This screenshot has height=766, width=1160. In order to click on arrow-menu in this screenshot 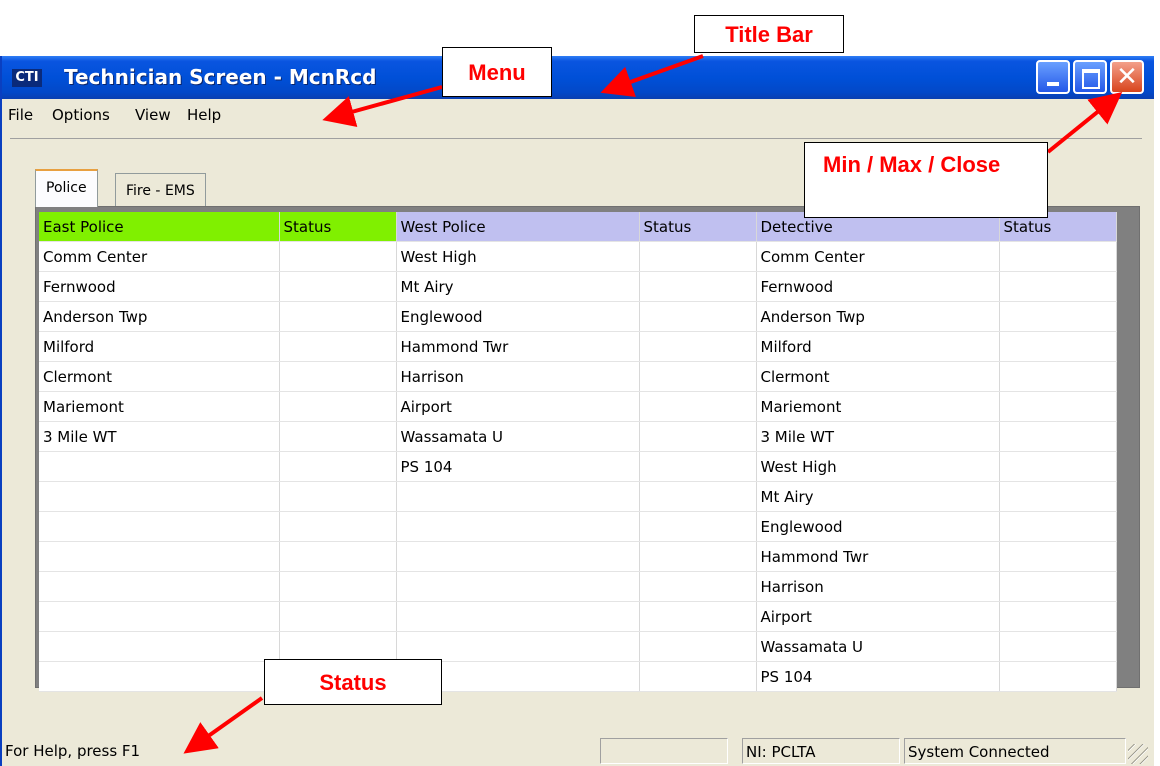, I will do `click(382, 106)`.